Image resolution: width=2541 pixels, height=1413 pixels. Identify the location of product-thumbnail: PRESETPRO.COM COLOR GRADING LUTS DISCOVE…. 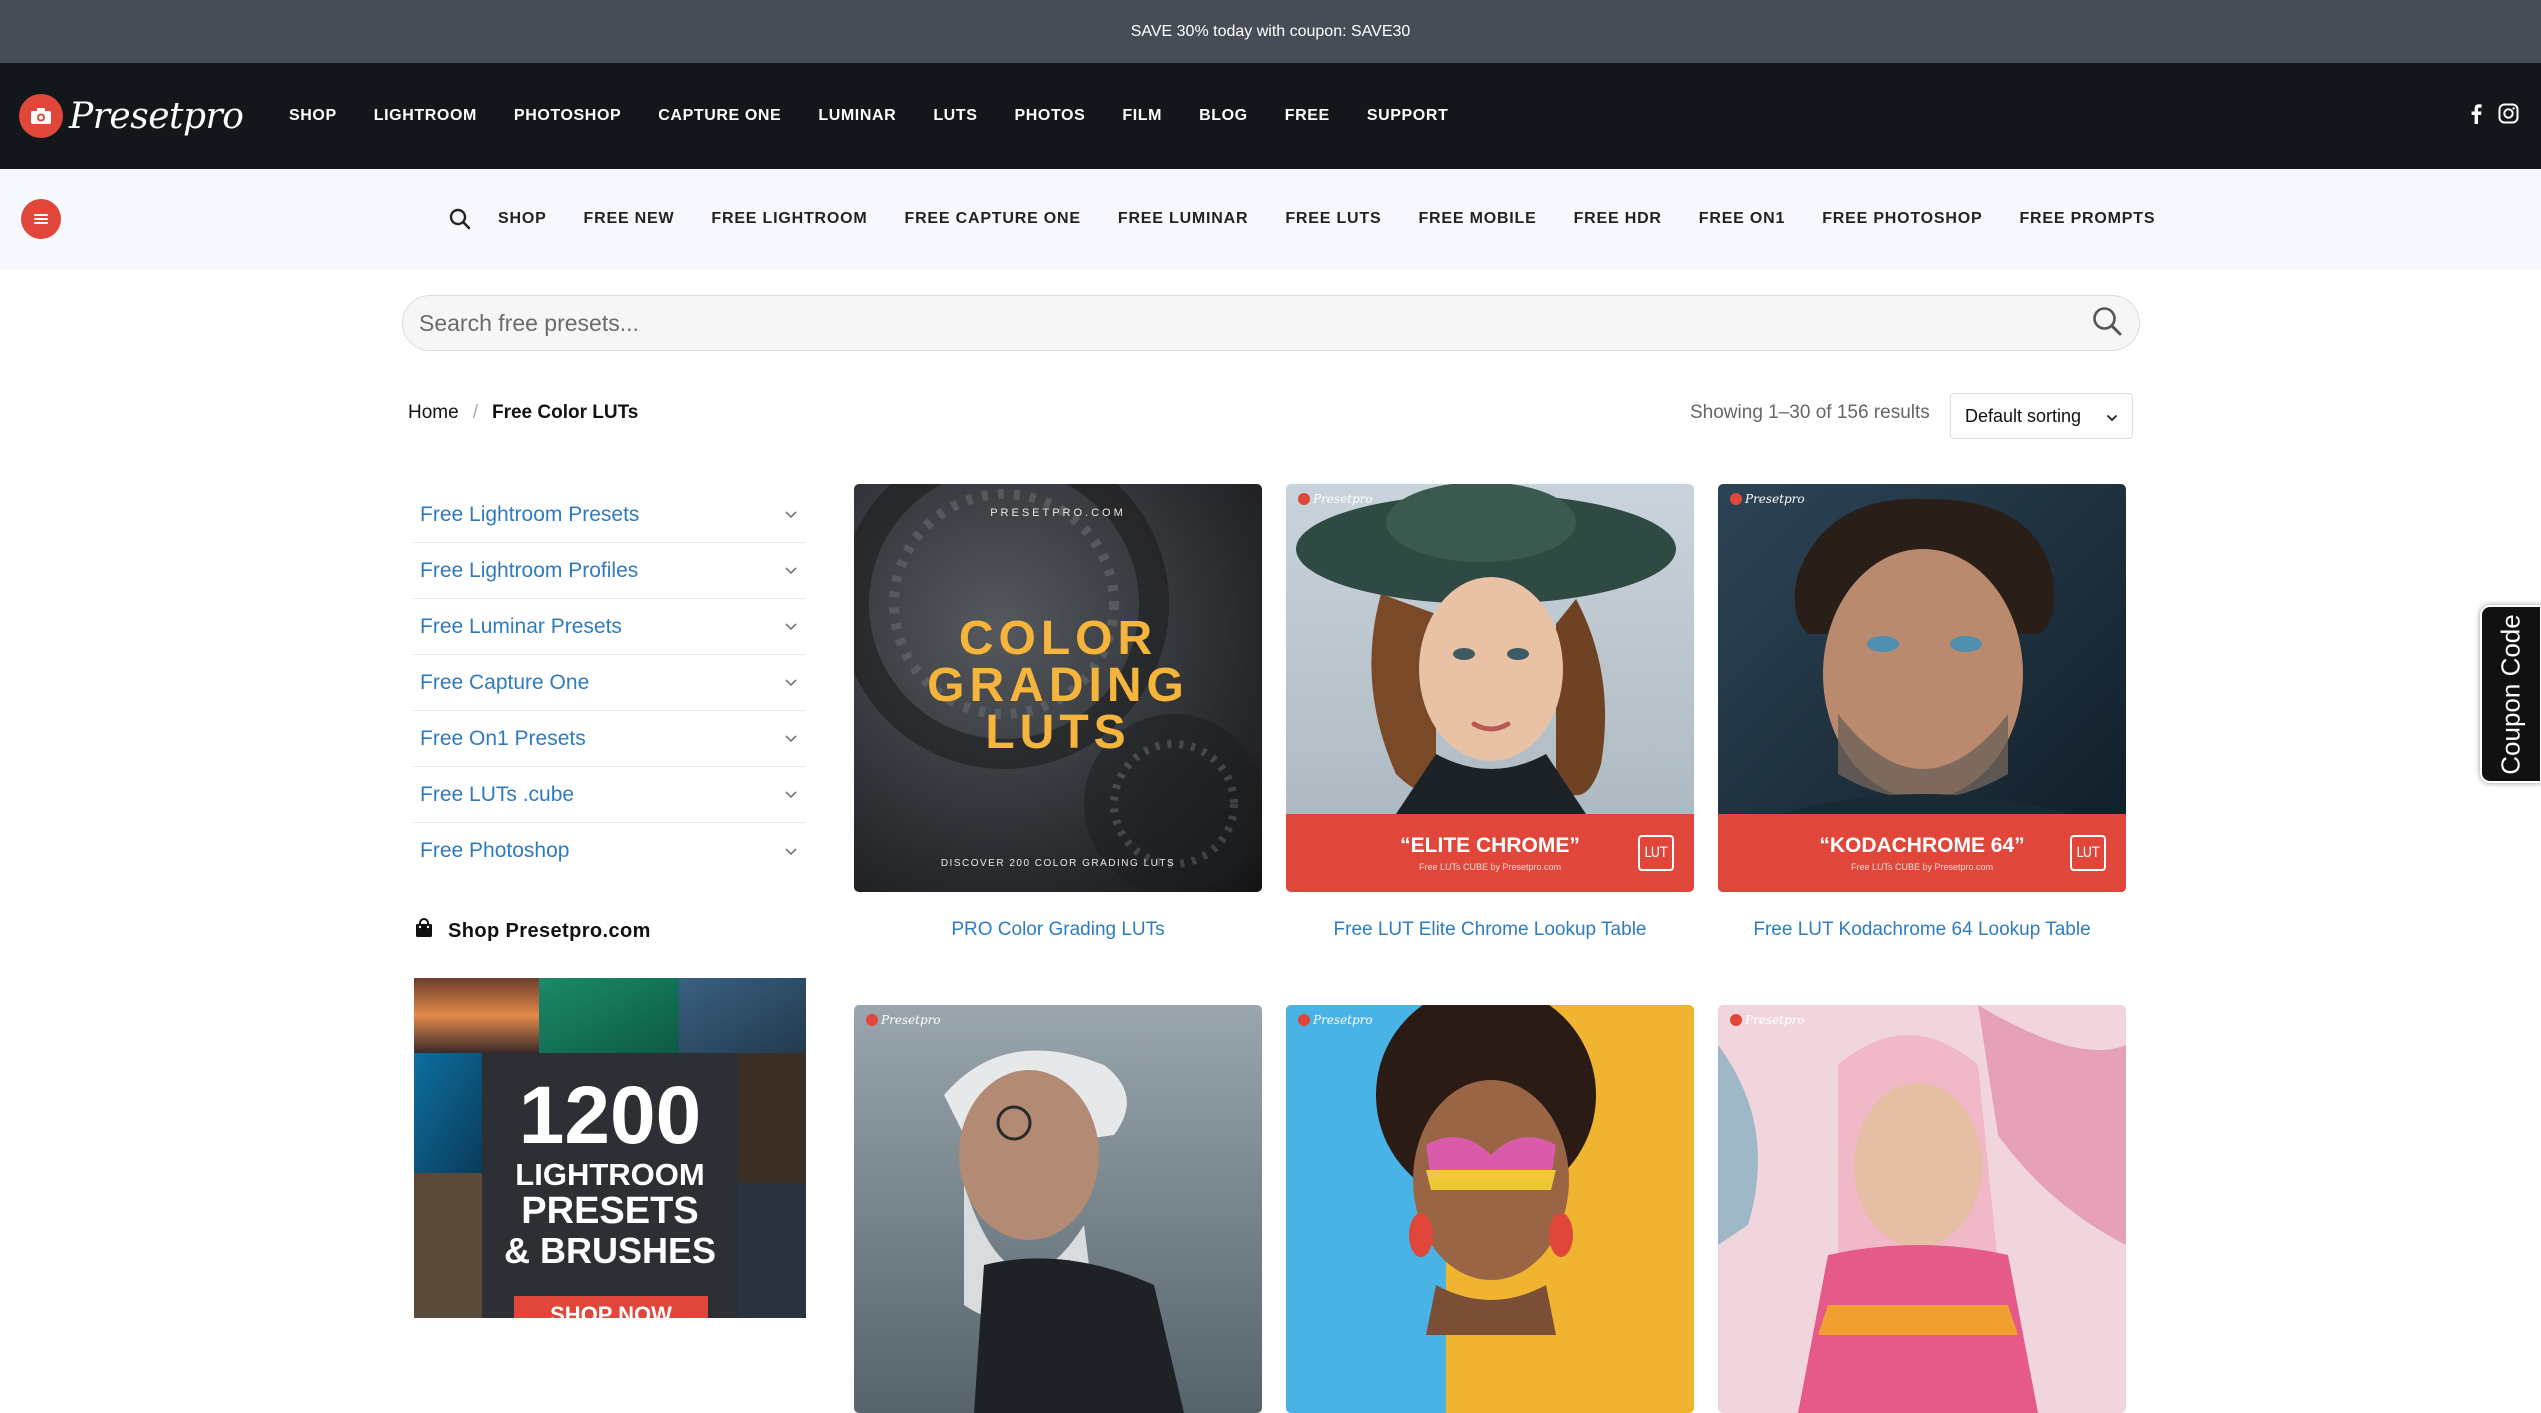
(1058, 688).